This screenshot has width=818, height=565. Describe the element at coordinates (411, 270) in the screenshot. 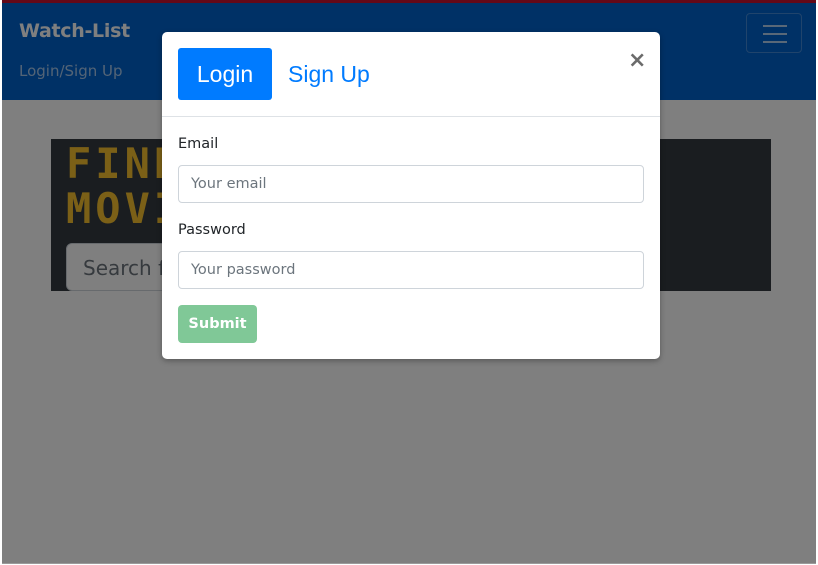

I see `password-field` at that location.